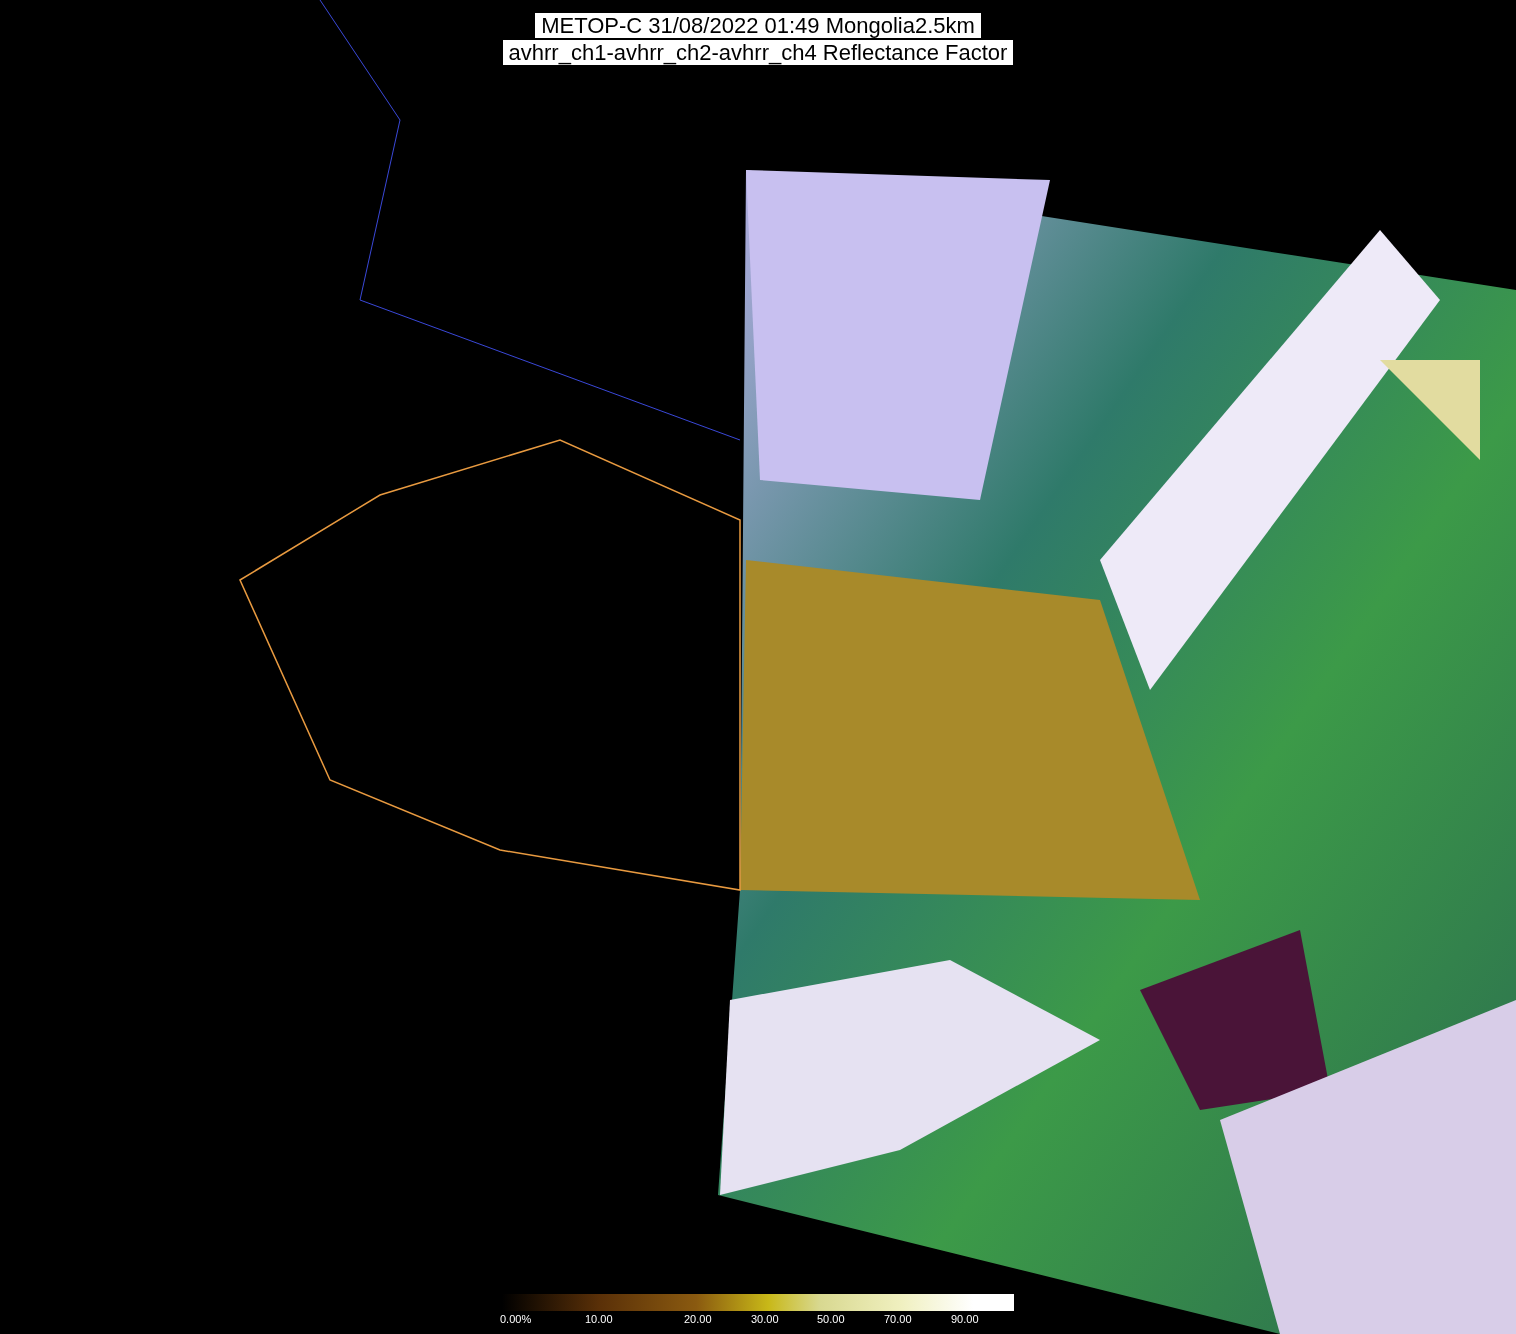  I want to click on colorbar-label: 30.00, so click(765, 1319).